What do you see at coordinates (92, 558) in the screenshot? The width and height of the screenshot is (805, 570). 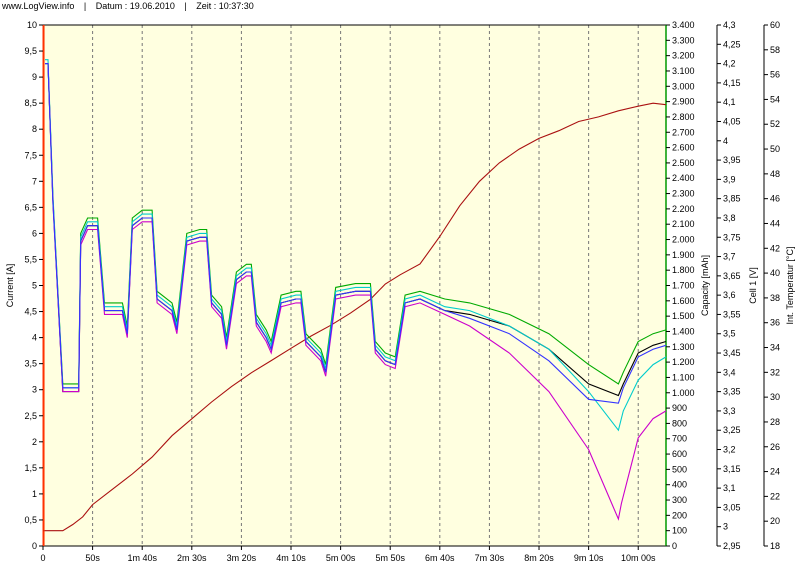 I see `x-tick-label: 50s` at bounding box center [92, 558].